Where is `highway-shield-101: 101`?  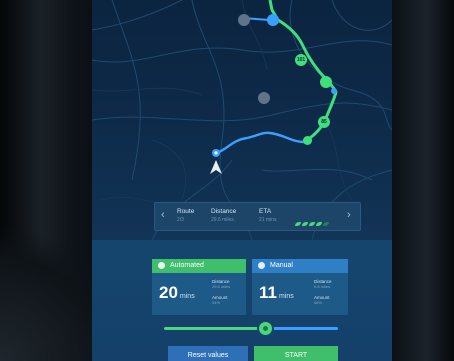
highway-shield-101: 101 is located at coordinates (301, 60).